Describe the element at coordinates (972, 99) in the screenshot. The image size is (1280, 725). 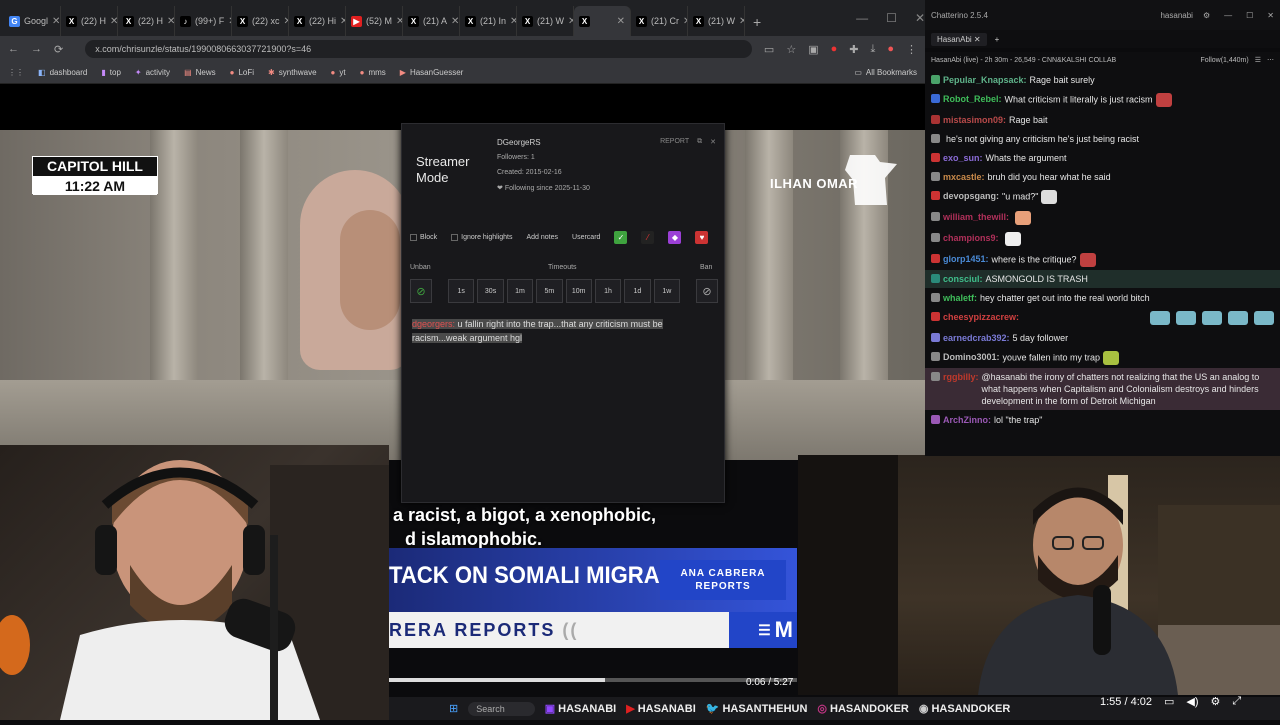
I see `chat-username: Robot_Rebel:` at that location.